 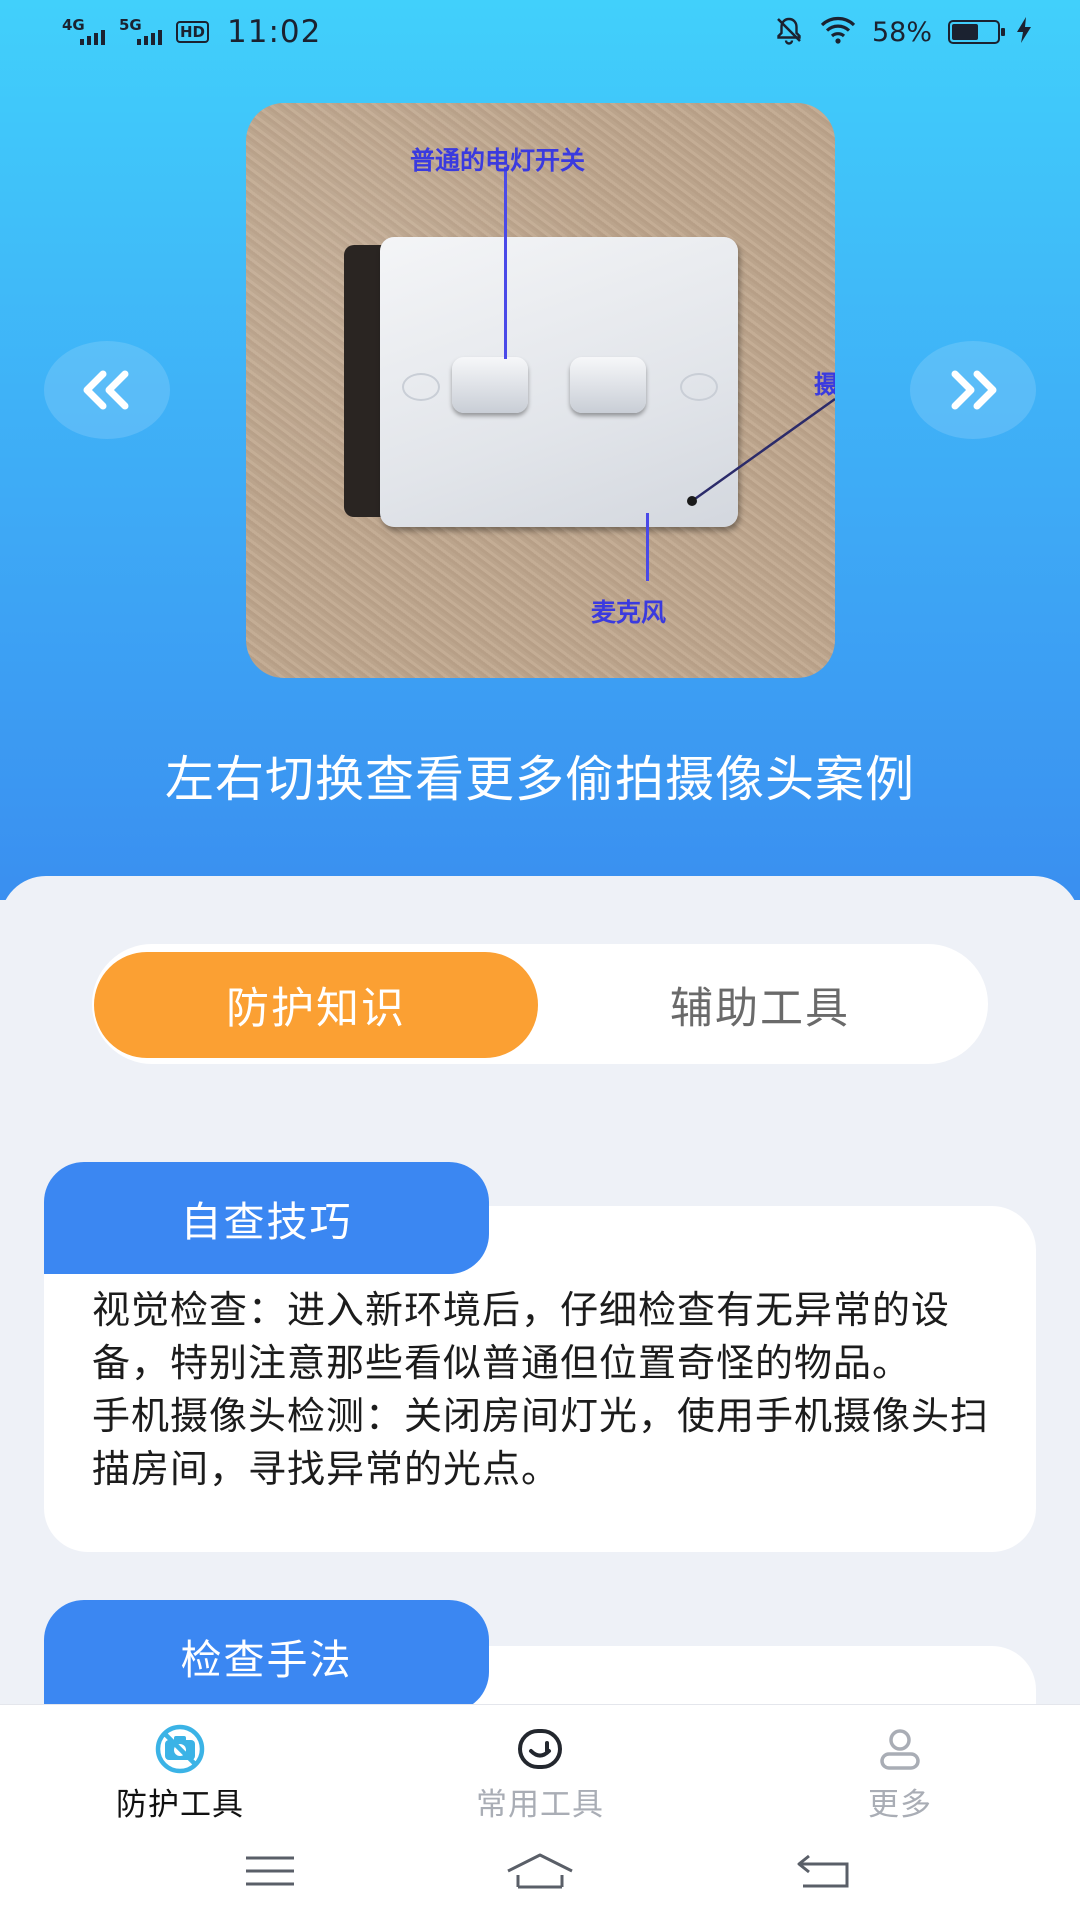 I want to click on carousel-prev-button, so click(x=107, y=390).